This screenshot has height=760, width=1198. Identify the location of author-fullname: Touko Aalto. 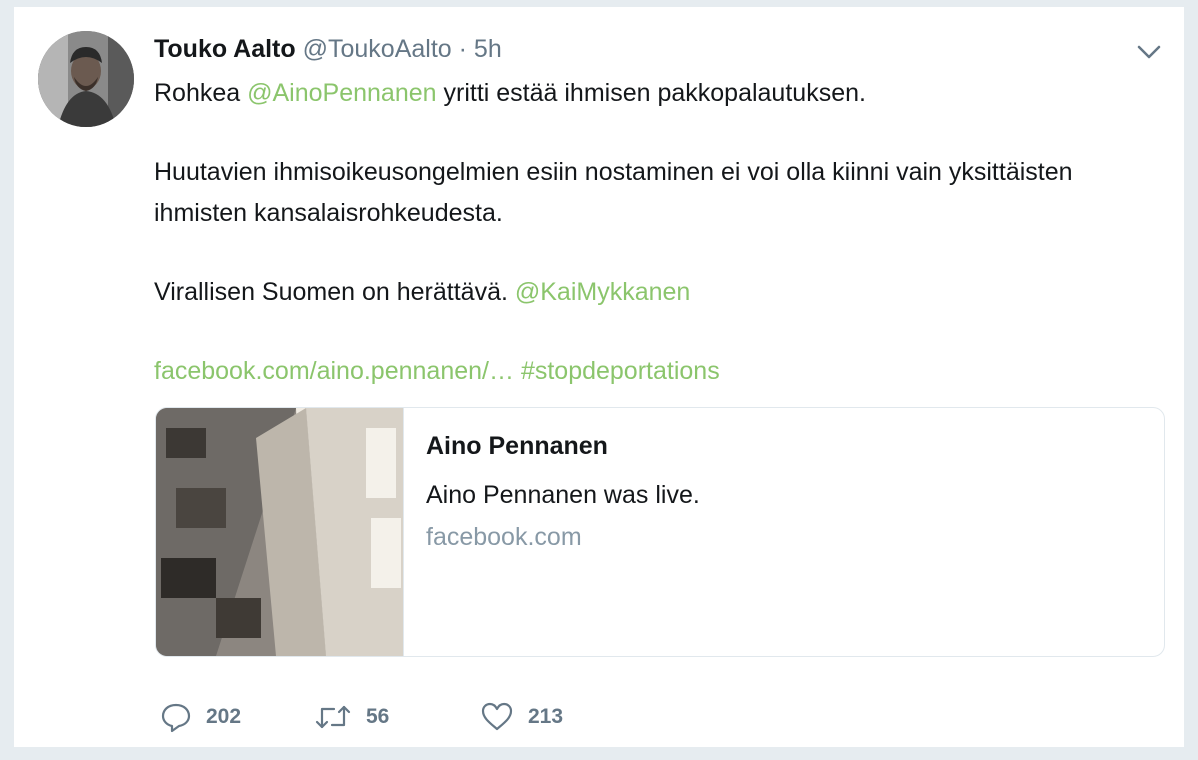
(225, 49).